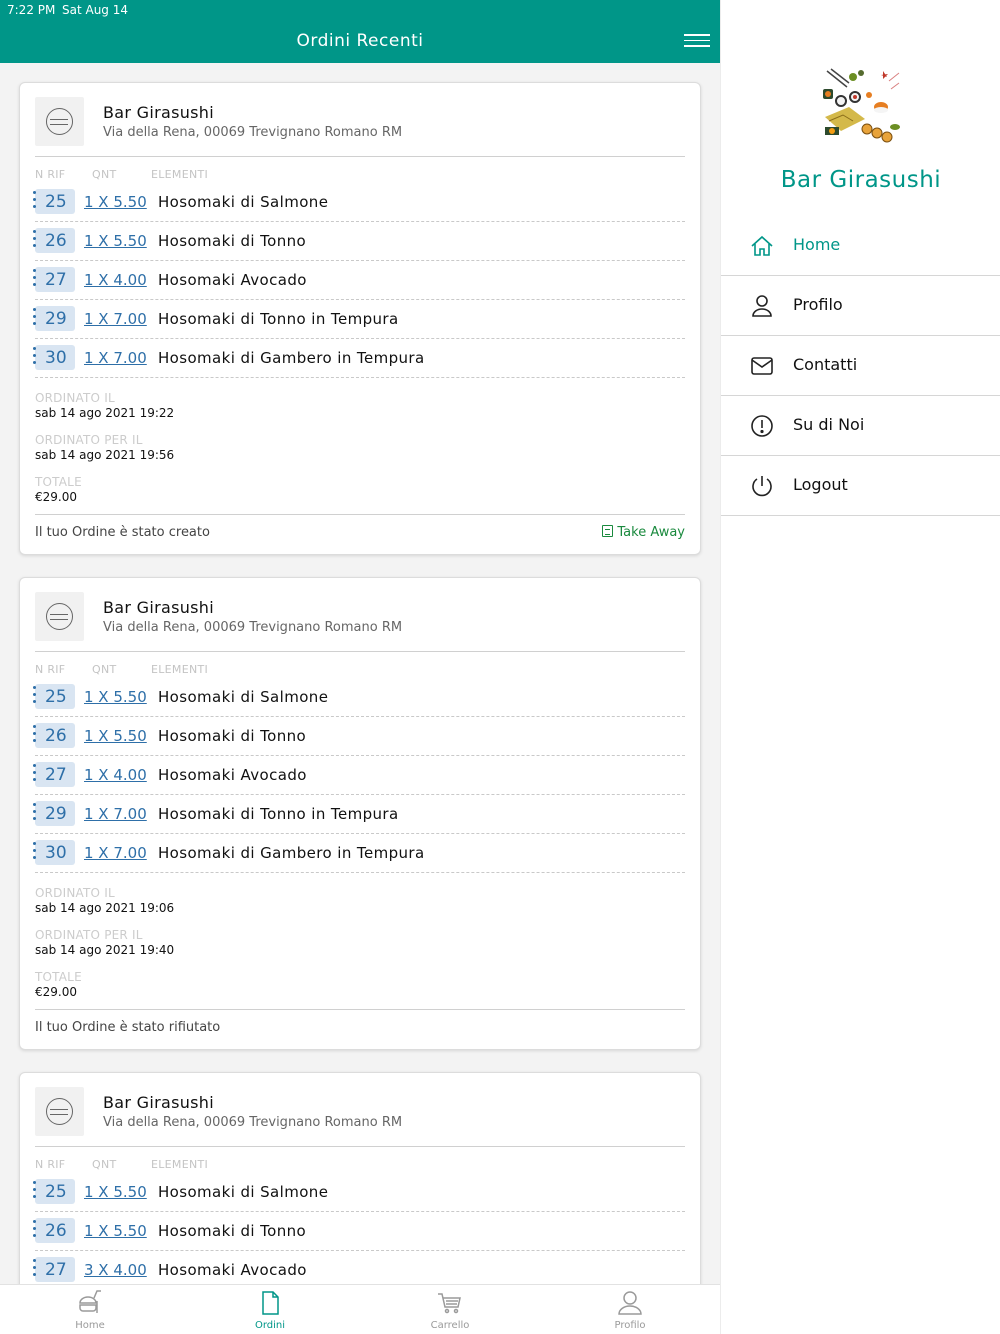 This screenshot has height=1334, width=1000. I want to click on top-app-bar: 7:22 PM Sat Aug 14 Ordini Recenti, so click(360, 31).